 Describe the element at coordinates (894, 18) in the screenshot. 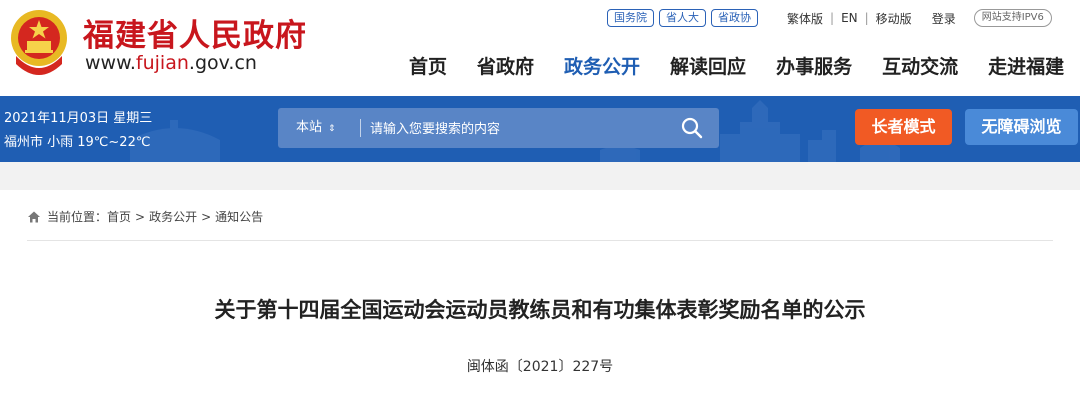

I see `link-mobile: 移动版` at that location.